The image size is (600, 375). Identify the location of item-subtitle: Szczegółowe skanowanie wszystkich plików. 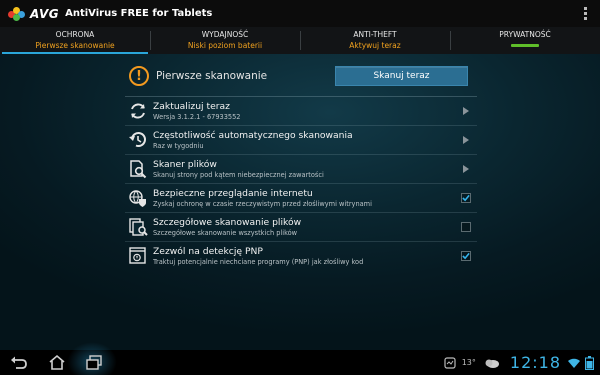
(225, 232).